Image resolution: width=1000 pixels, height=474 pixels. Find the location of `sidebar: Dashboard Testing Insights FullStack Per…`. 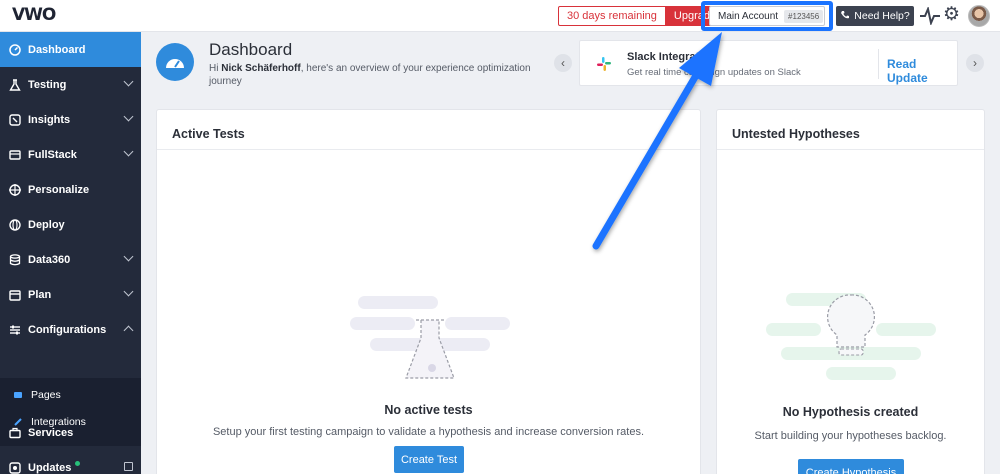

sidebar: Dashboard Testing Insights FullStack Per… is located at coordinates (70, 253).